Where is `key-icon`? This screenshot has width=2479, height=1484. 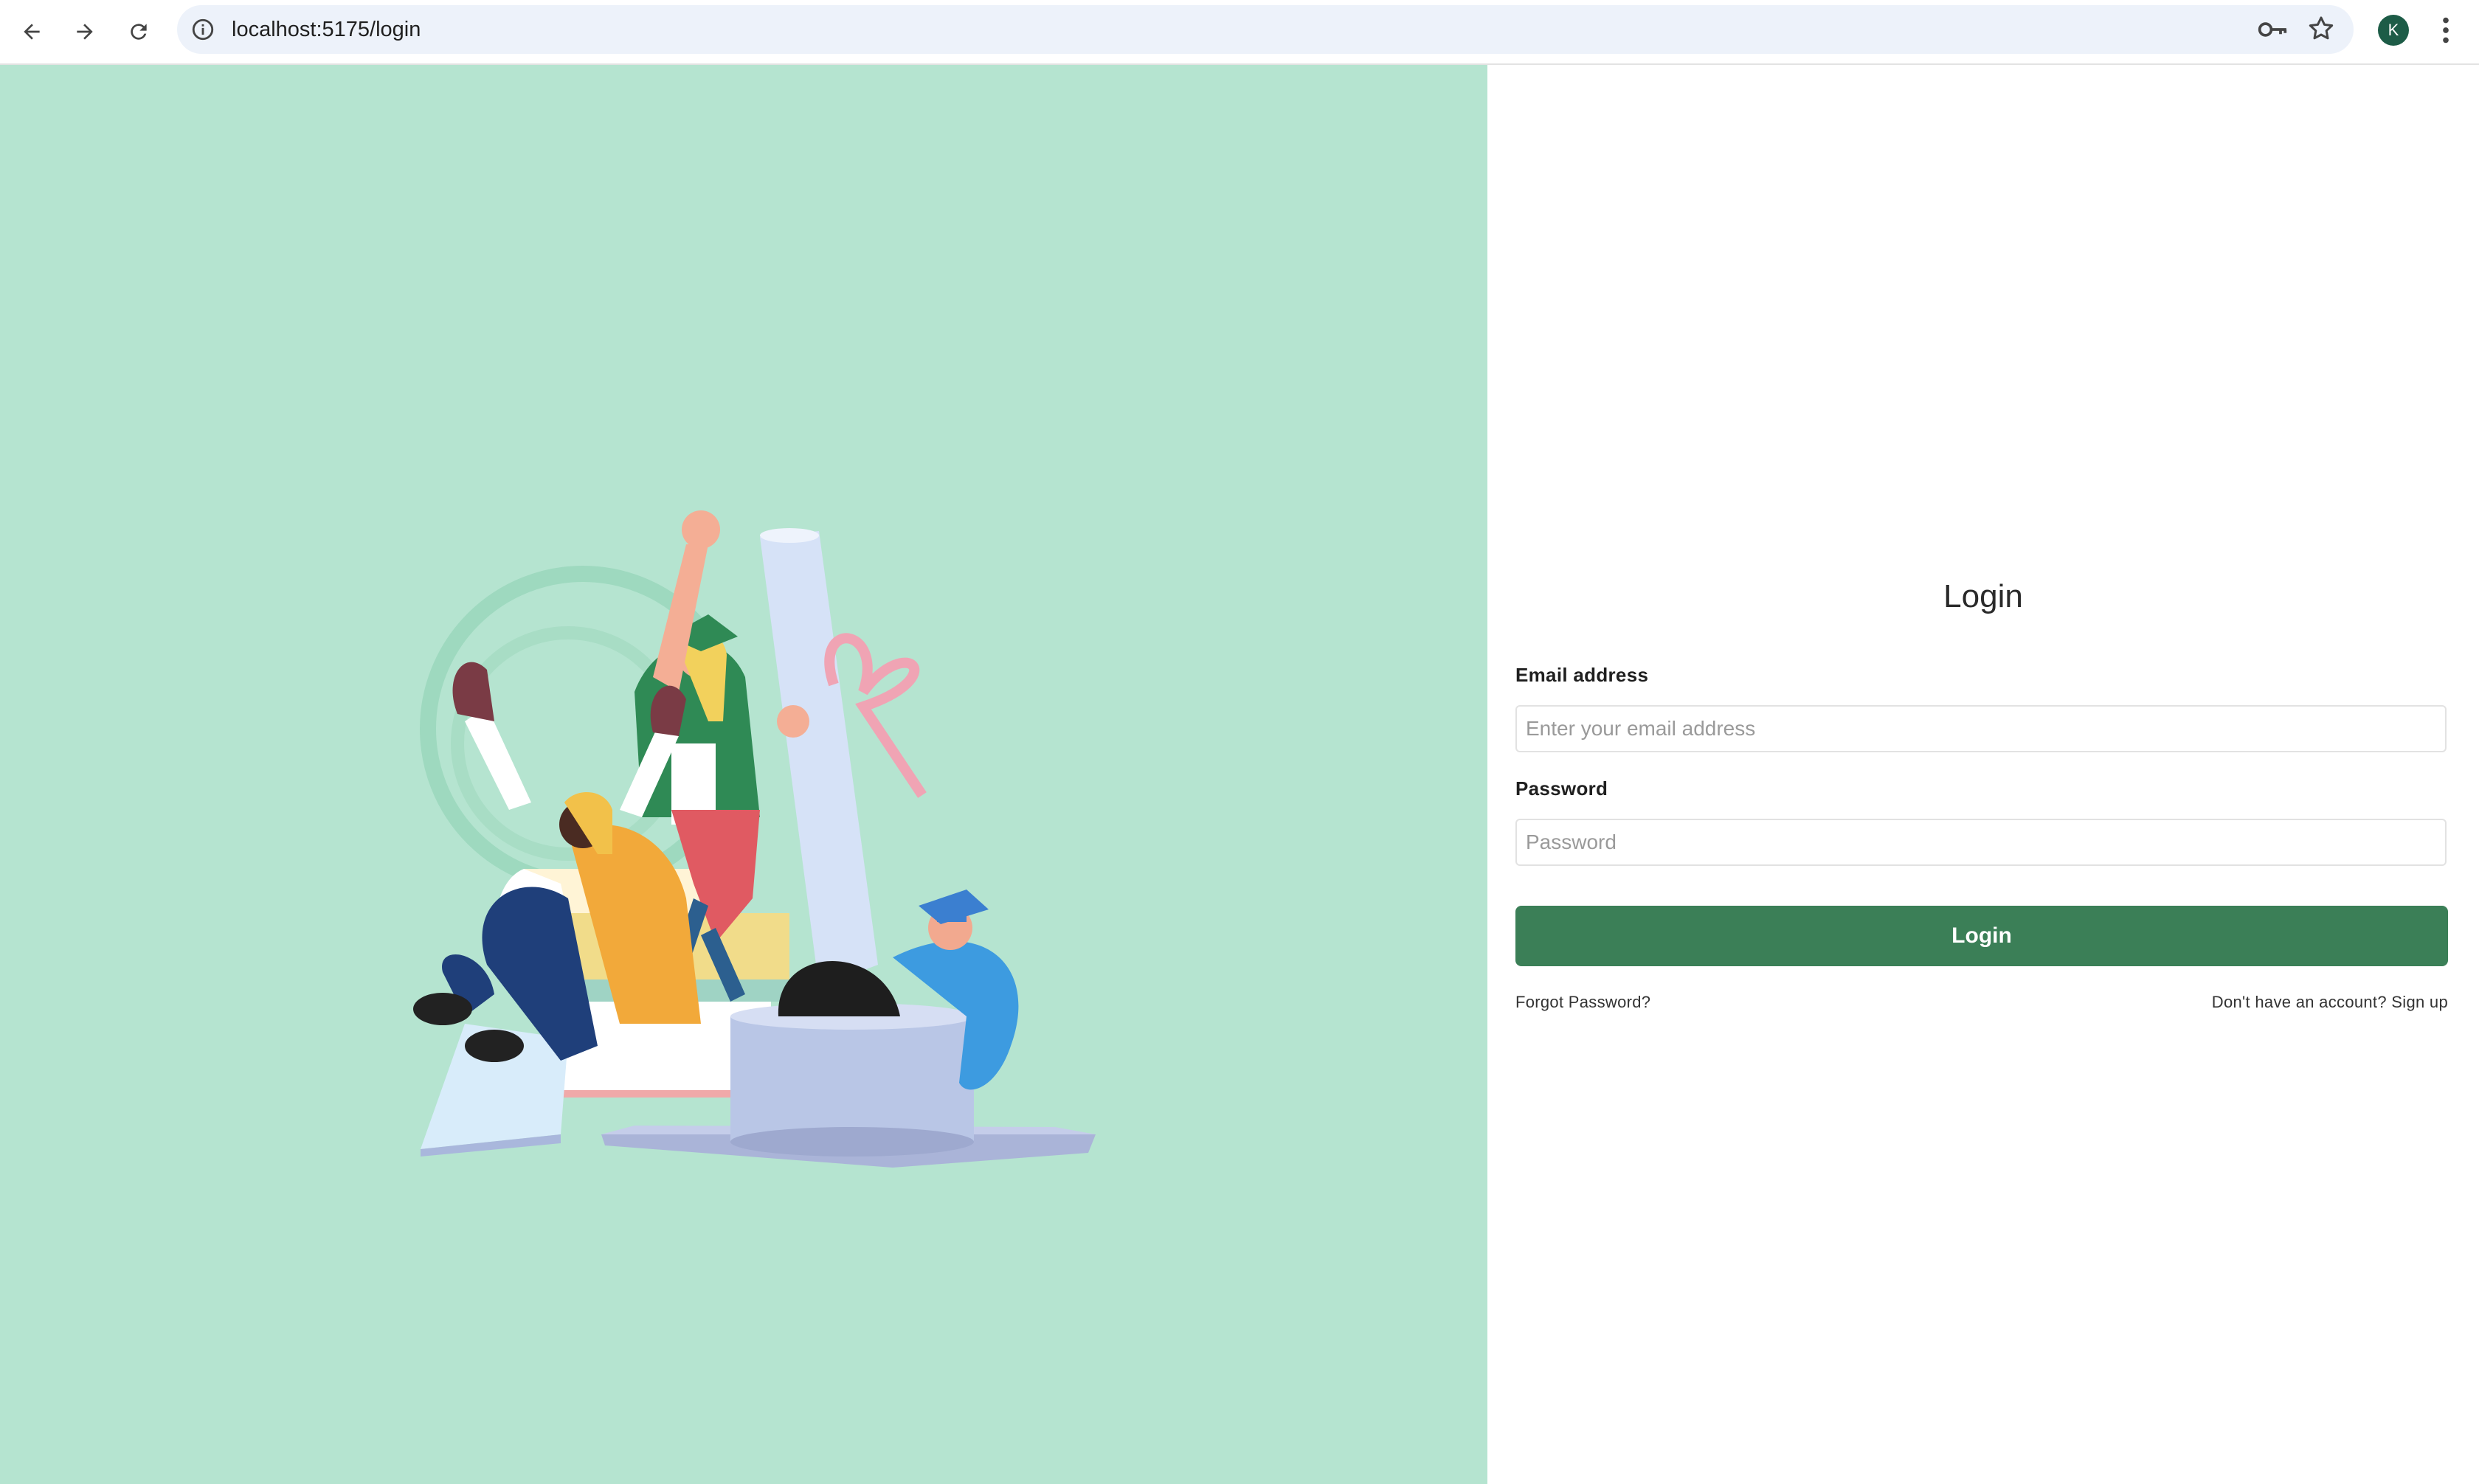
key-icon is located at coordinates (2272, 29).